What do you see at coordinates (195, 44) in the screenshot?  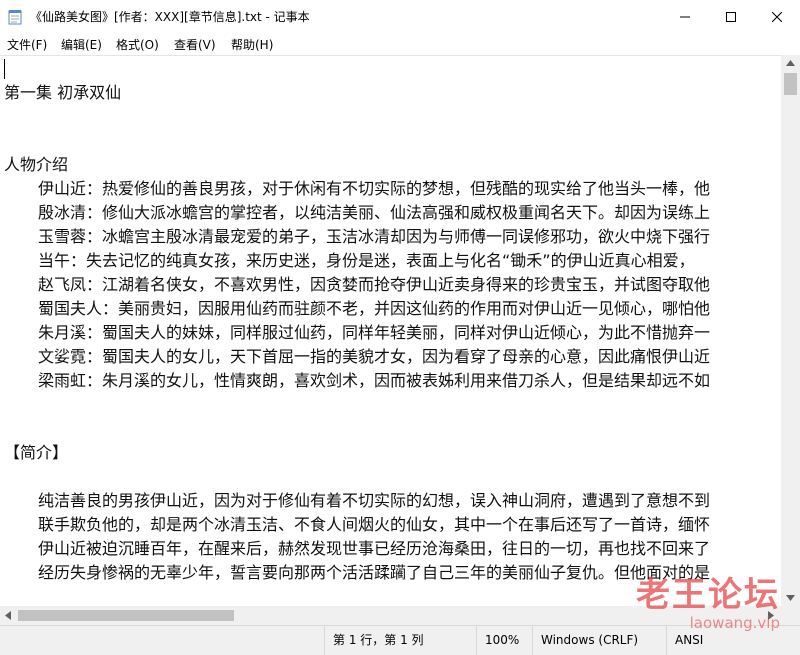 I see `menu-view: 查看(V)` at bounding box center [195, 44].